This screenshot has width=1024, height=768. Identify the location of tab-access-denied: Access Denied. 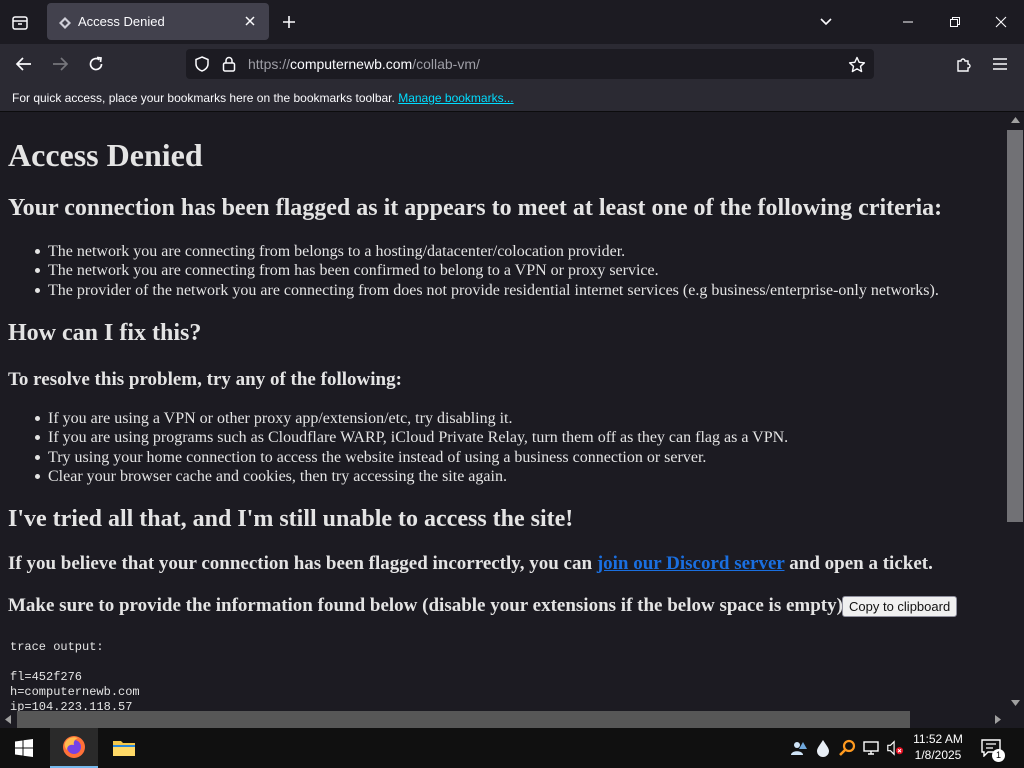
(158, 21).